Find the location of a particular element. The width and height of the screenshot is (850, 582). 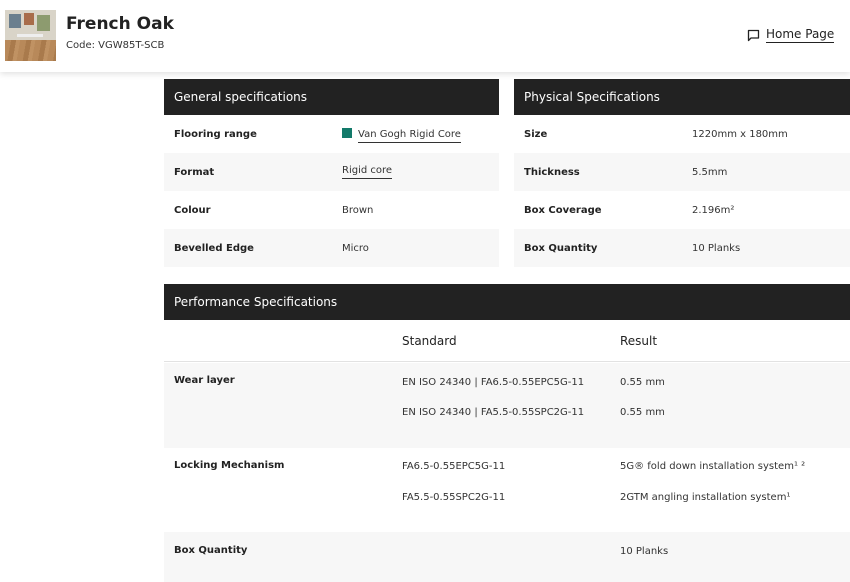

spec-row-box-coverage: Box Coverage 2.196m² is located at coordinates (682, 210).